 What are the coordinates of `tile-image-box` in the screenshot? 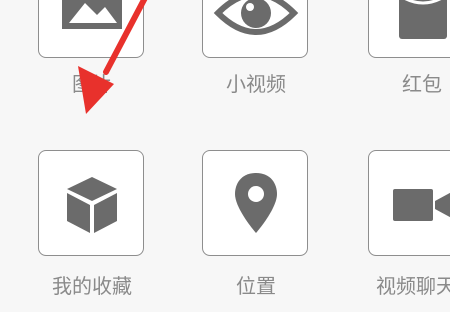 It's located at (91, 29).